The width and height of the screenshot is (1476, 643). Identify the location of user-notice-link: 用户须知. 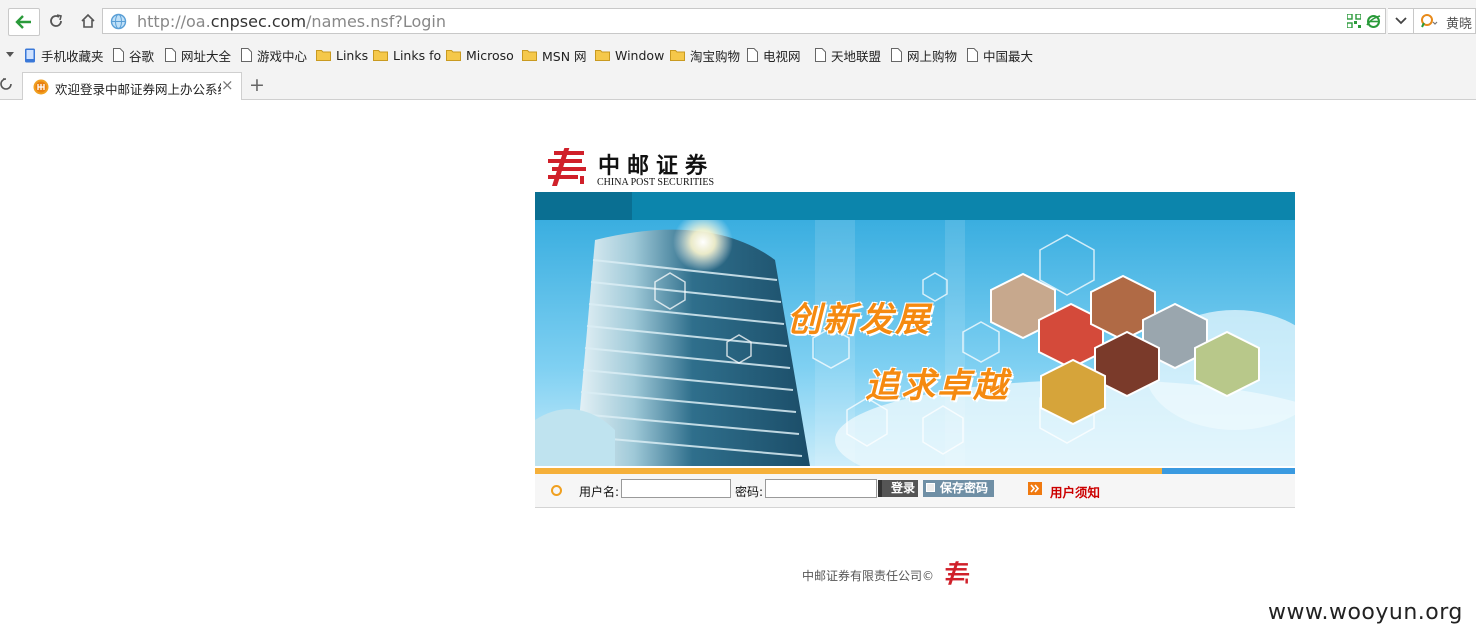
(1075, 491).